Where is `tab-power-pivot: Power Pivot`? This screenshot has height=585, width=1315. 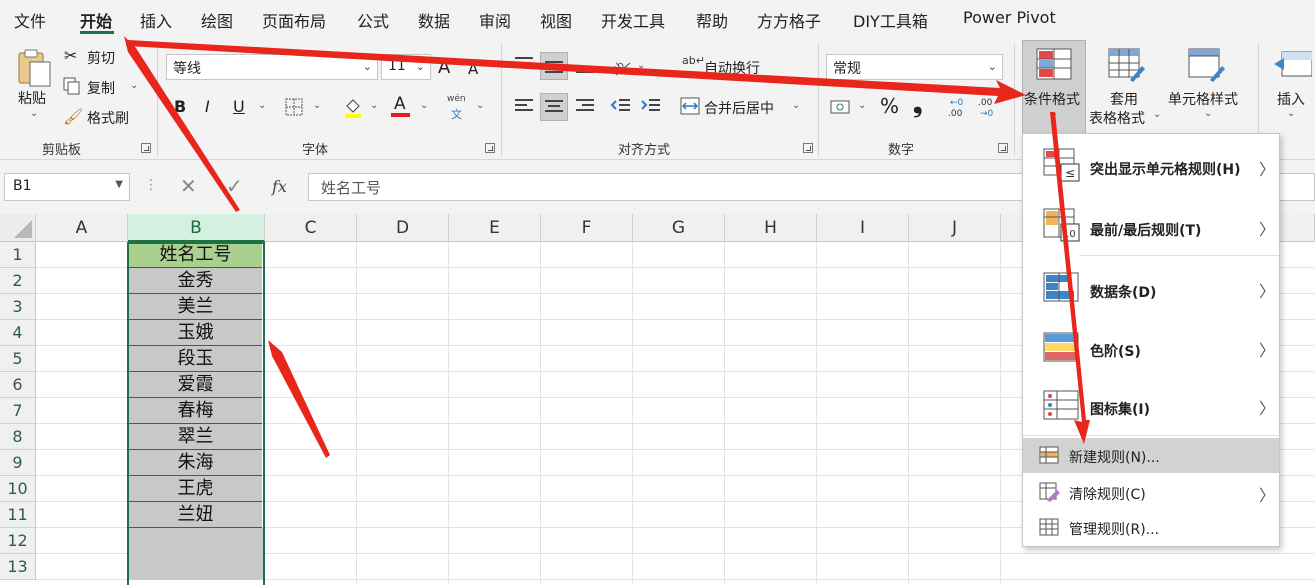 tab-power-pivot: Power Pivot is located at coordinates (1009, 17).